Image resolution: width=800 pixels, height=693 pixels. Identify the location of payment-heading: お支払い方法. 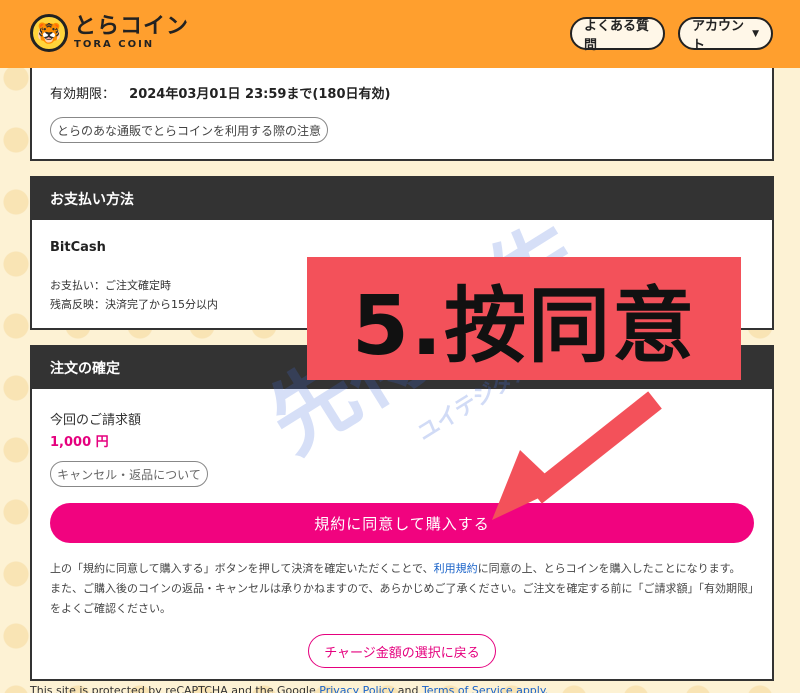
(402, 199).